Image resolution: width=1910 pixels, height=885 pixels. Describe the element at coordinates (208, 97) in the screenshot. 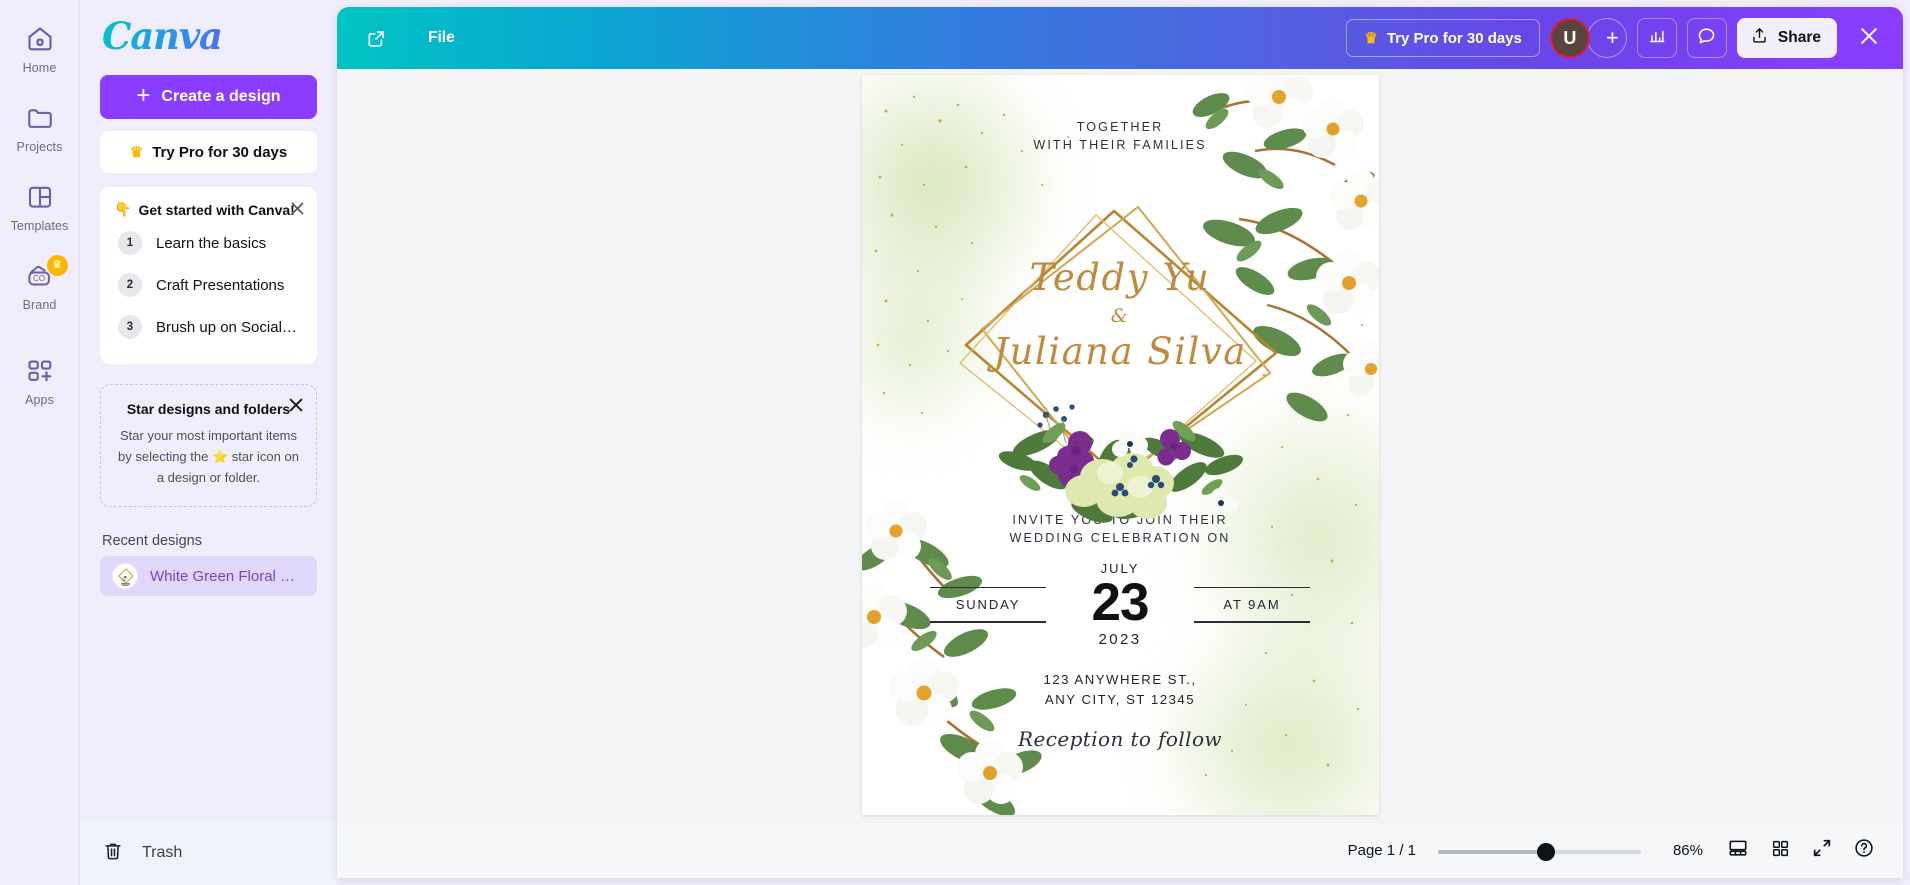

I see `create-a-design-button: + Create a design` at that location.